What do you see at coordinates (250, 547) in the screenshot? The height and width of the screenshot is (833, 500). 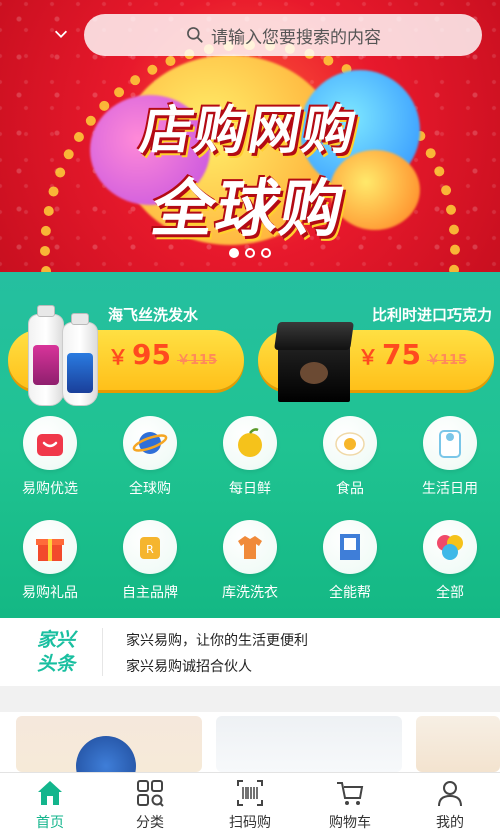 I see `shirt-icon` at bounding box center [250, 547].